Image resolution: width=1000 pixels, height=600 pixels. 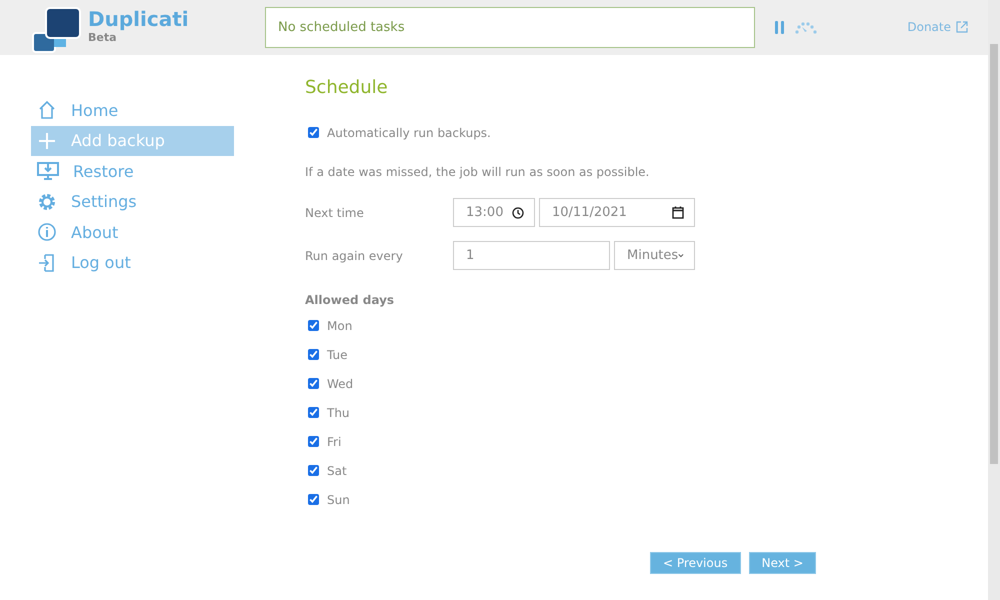 I want to click on status-box: No scheduled tasks, so click(x=510, y=27).